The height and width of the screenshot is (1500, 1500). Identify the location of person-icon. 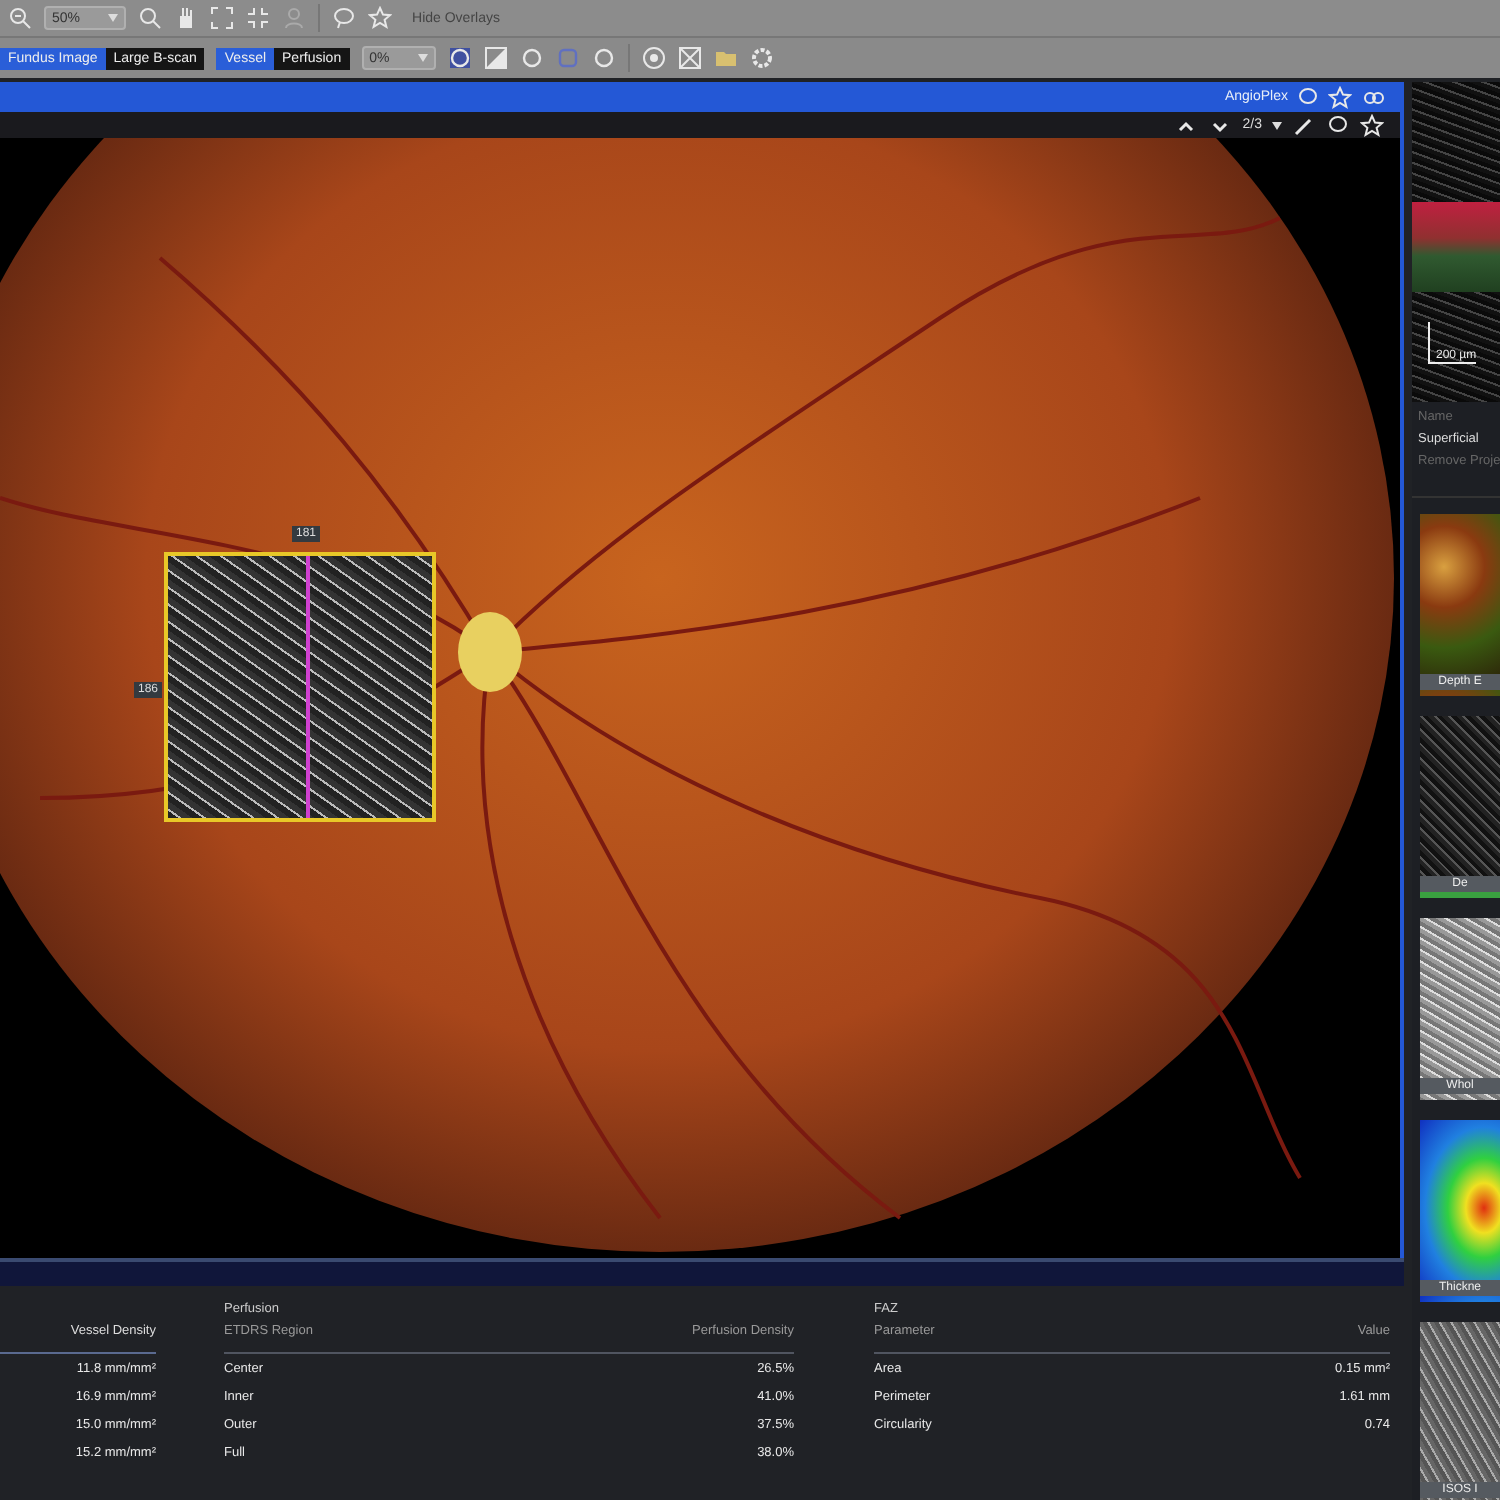
(294, 18).